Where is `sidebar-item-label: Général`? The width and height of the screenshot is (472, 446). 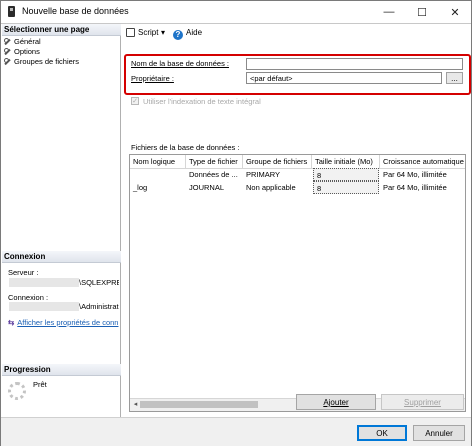 sidebar-item-label: Général is located at coordinates (27, 41).